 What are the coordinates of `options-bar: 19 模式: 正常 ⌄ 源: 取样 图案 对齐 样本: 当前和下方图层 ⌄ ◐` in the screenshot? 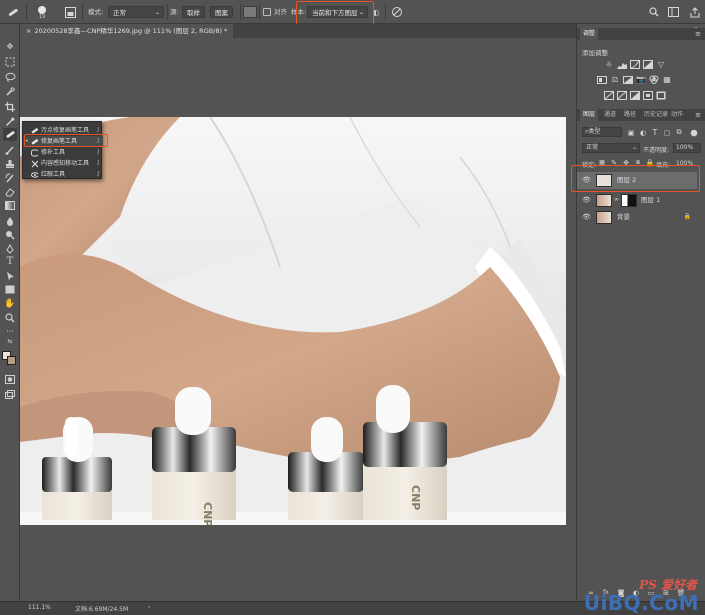 It's located at (352, 14).